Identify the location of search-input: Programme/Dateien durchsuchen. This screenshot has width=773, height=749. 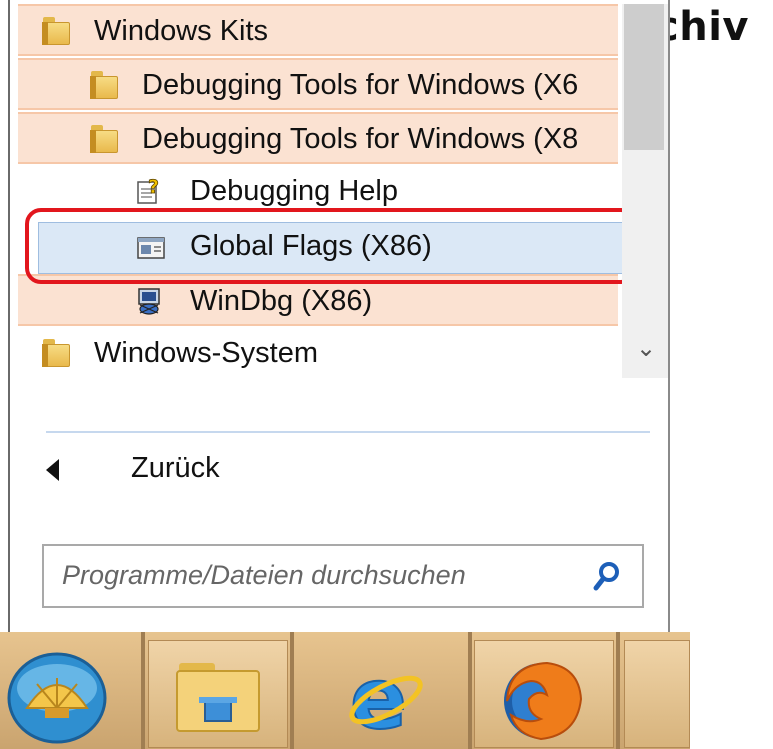
(343, 576).